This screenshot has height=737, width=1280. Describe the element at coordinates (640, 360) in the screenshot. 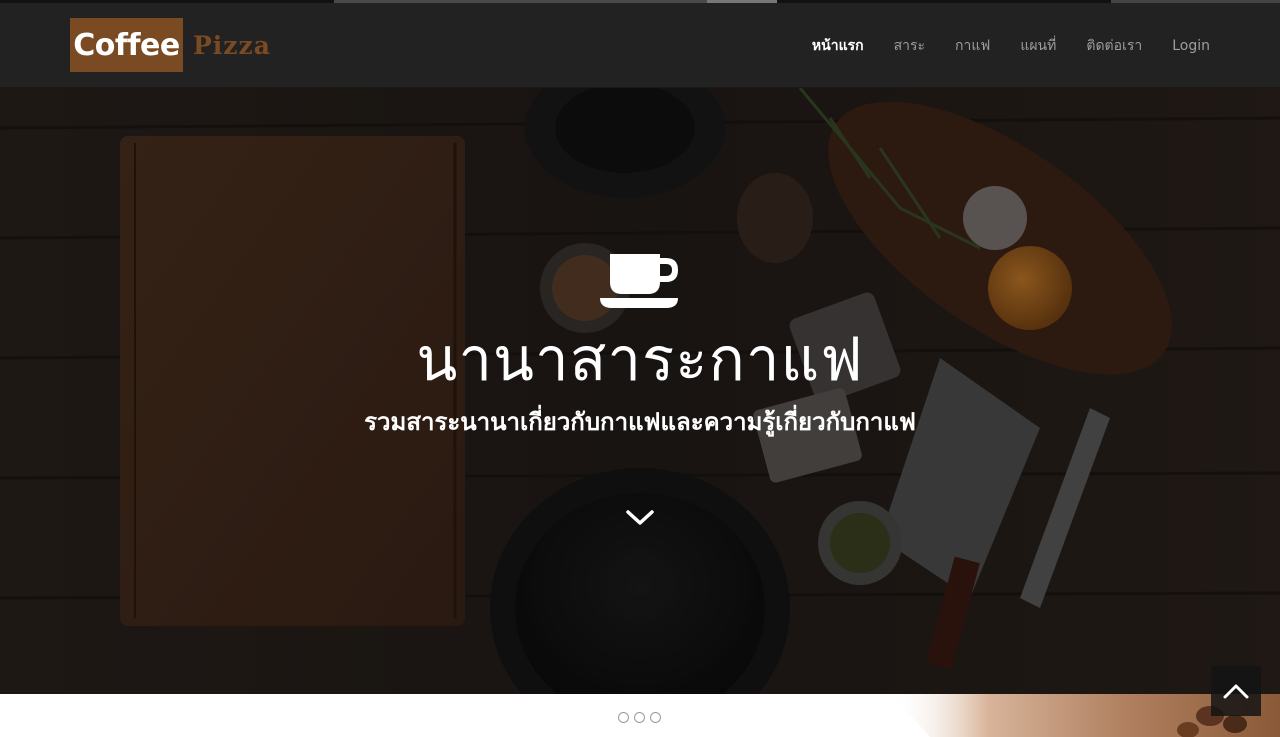

I see `hero-title: นานาสาระกาแฟ` at that location.